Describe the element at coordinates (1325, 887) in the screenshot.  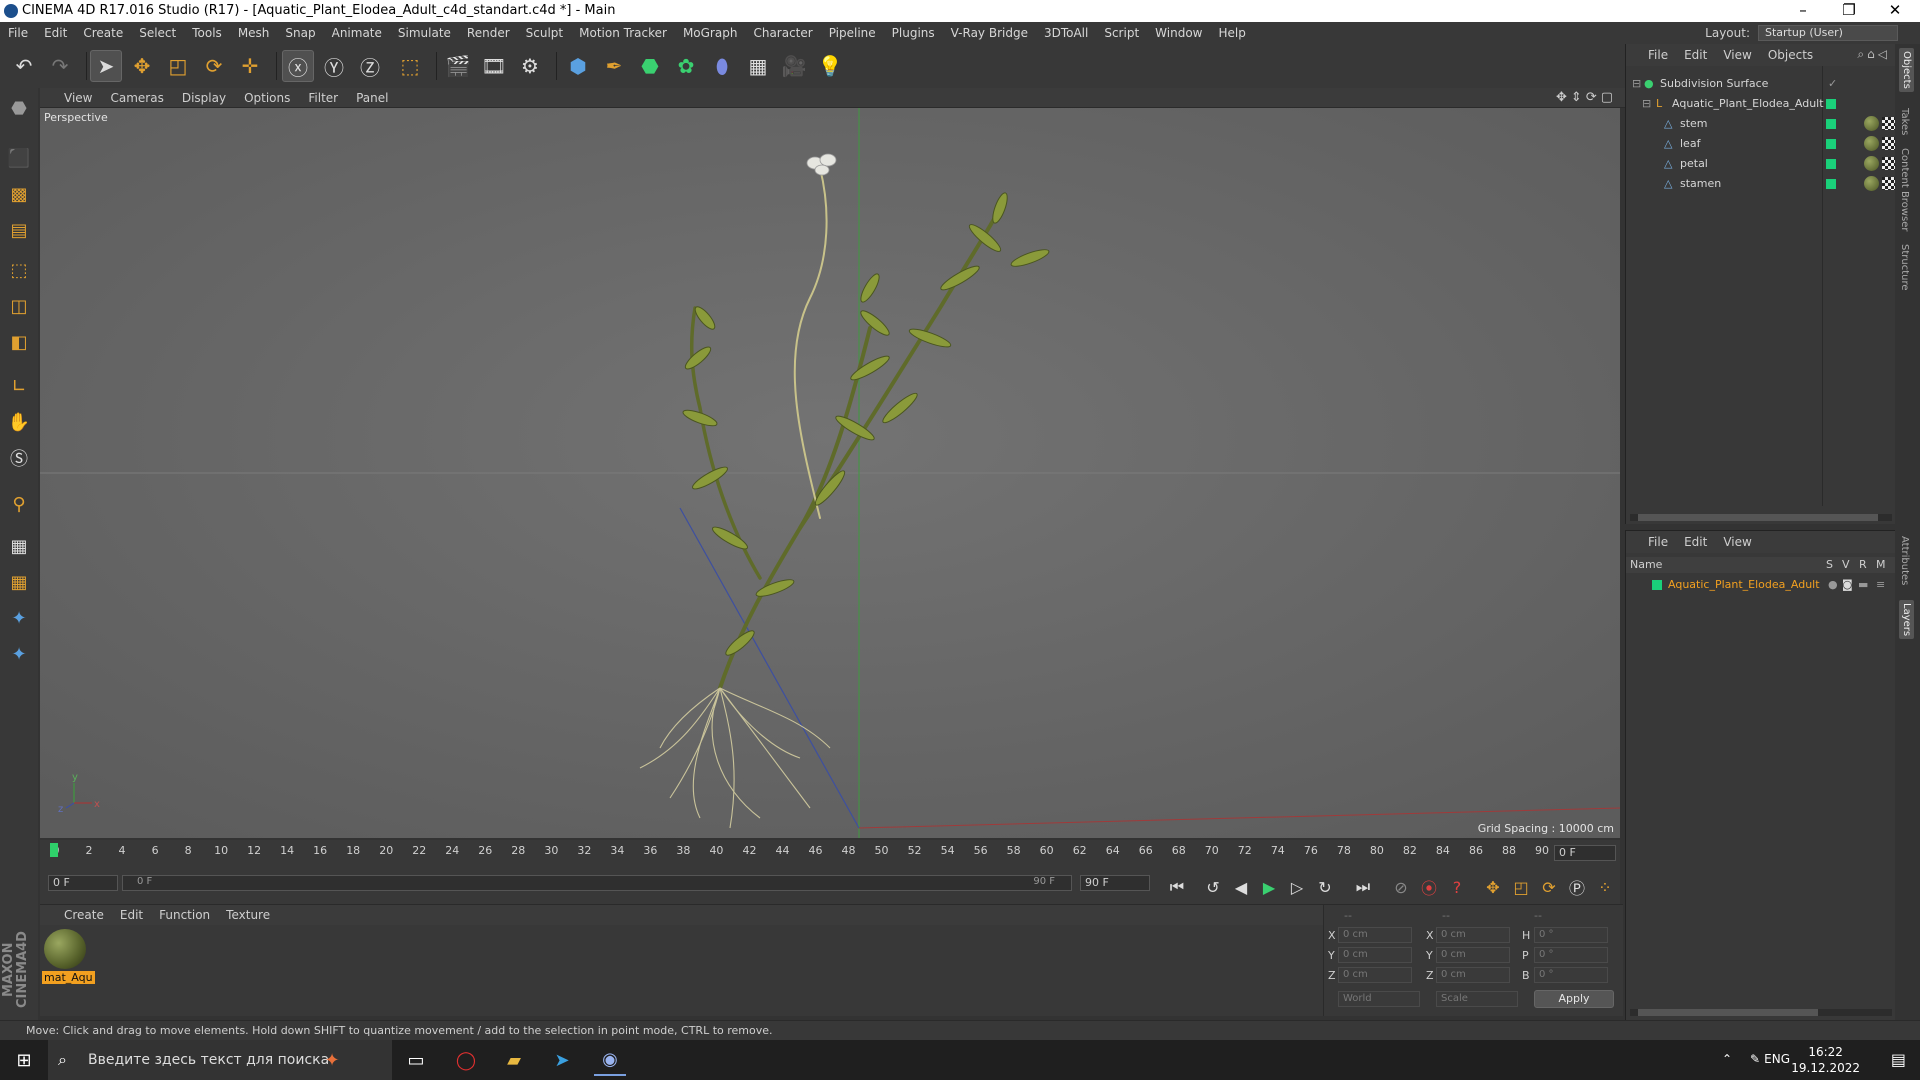
I see `next-key-icon: ↻` at that location.